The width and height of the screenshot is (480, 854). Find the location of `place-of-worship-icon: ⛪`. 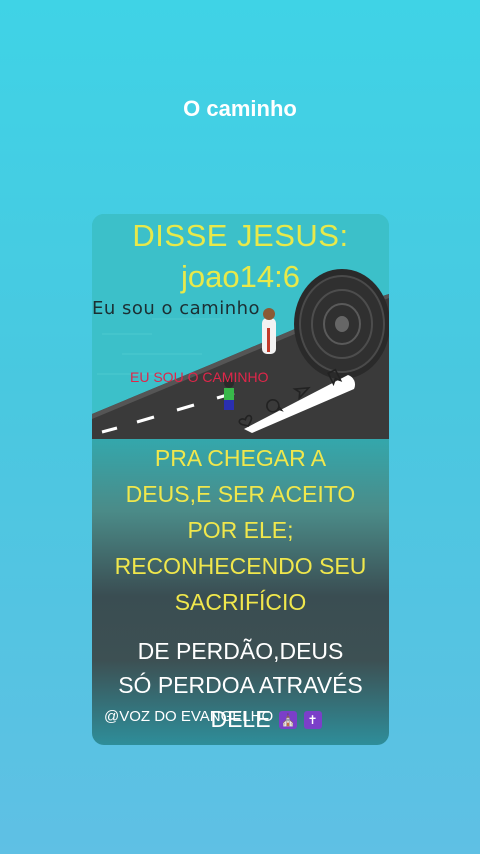

place-of-worship-icon: ⛪ is located at coordinates (288, 720).